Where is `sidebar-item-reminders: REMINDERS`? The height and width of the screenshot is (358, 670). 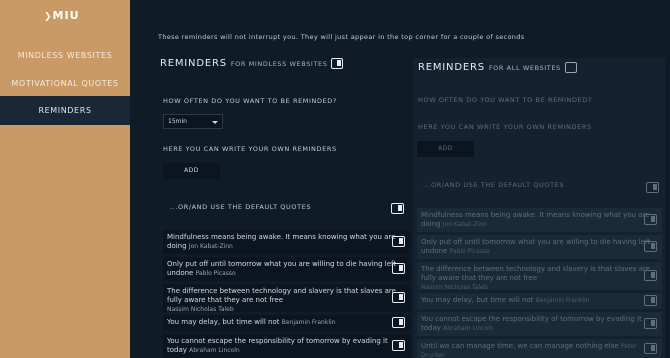 sidebar-item-reminders: REMINDERS is located at coordinates (65, 110).